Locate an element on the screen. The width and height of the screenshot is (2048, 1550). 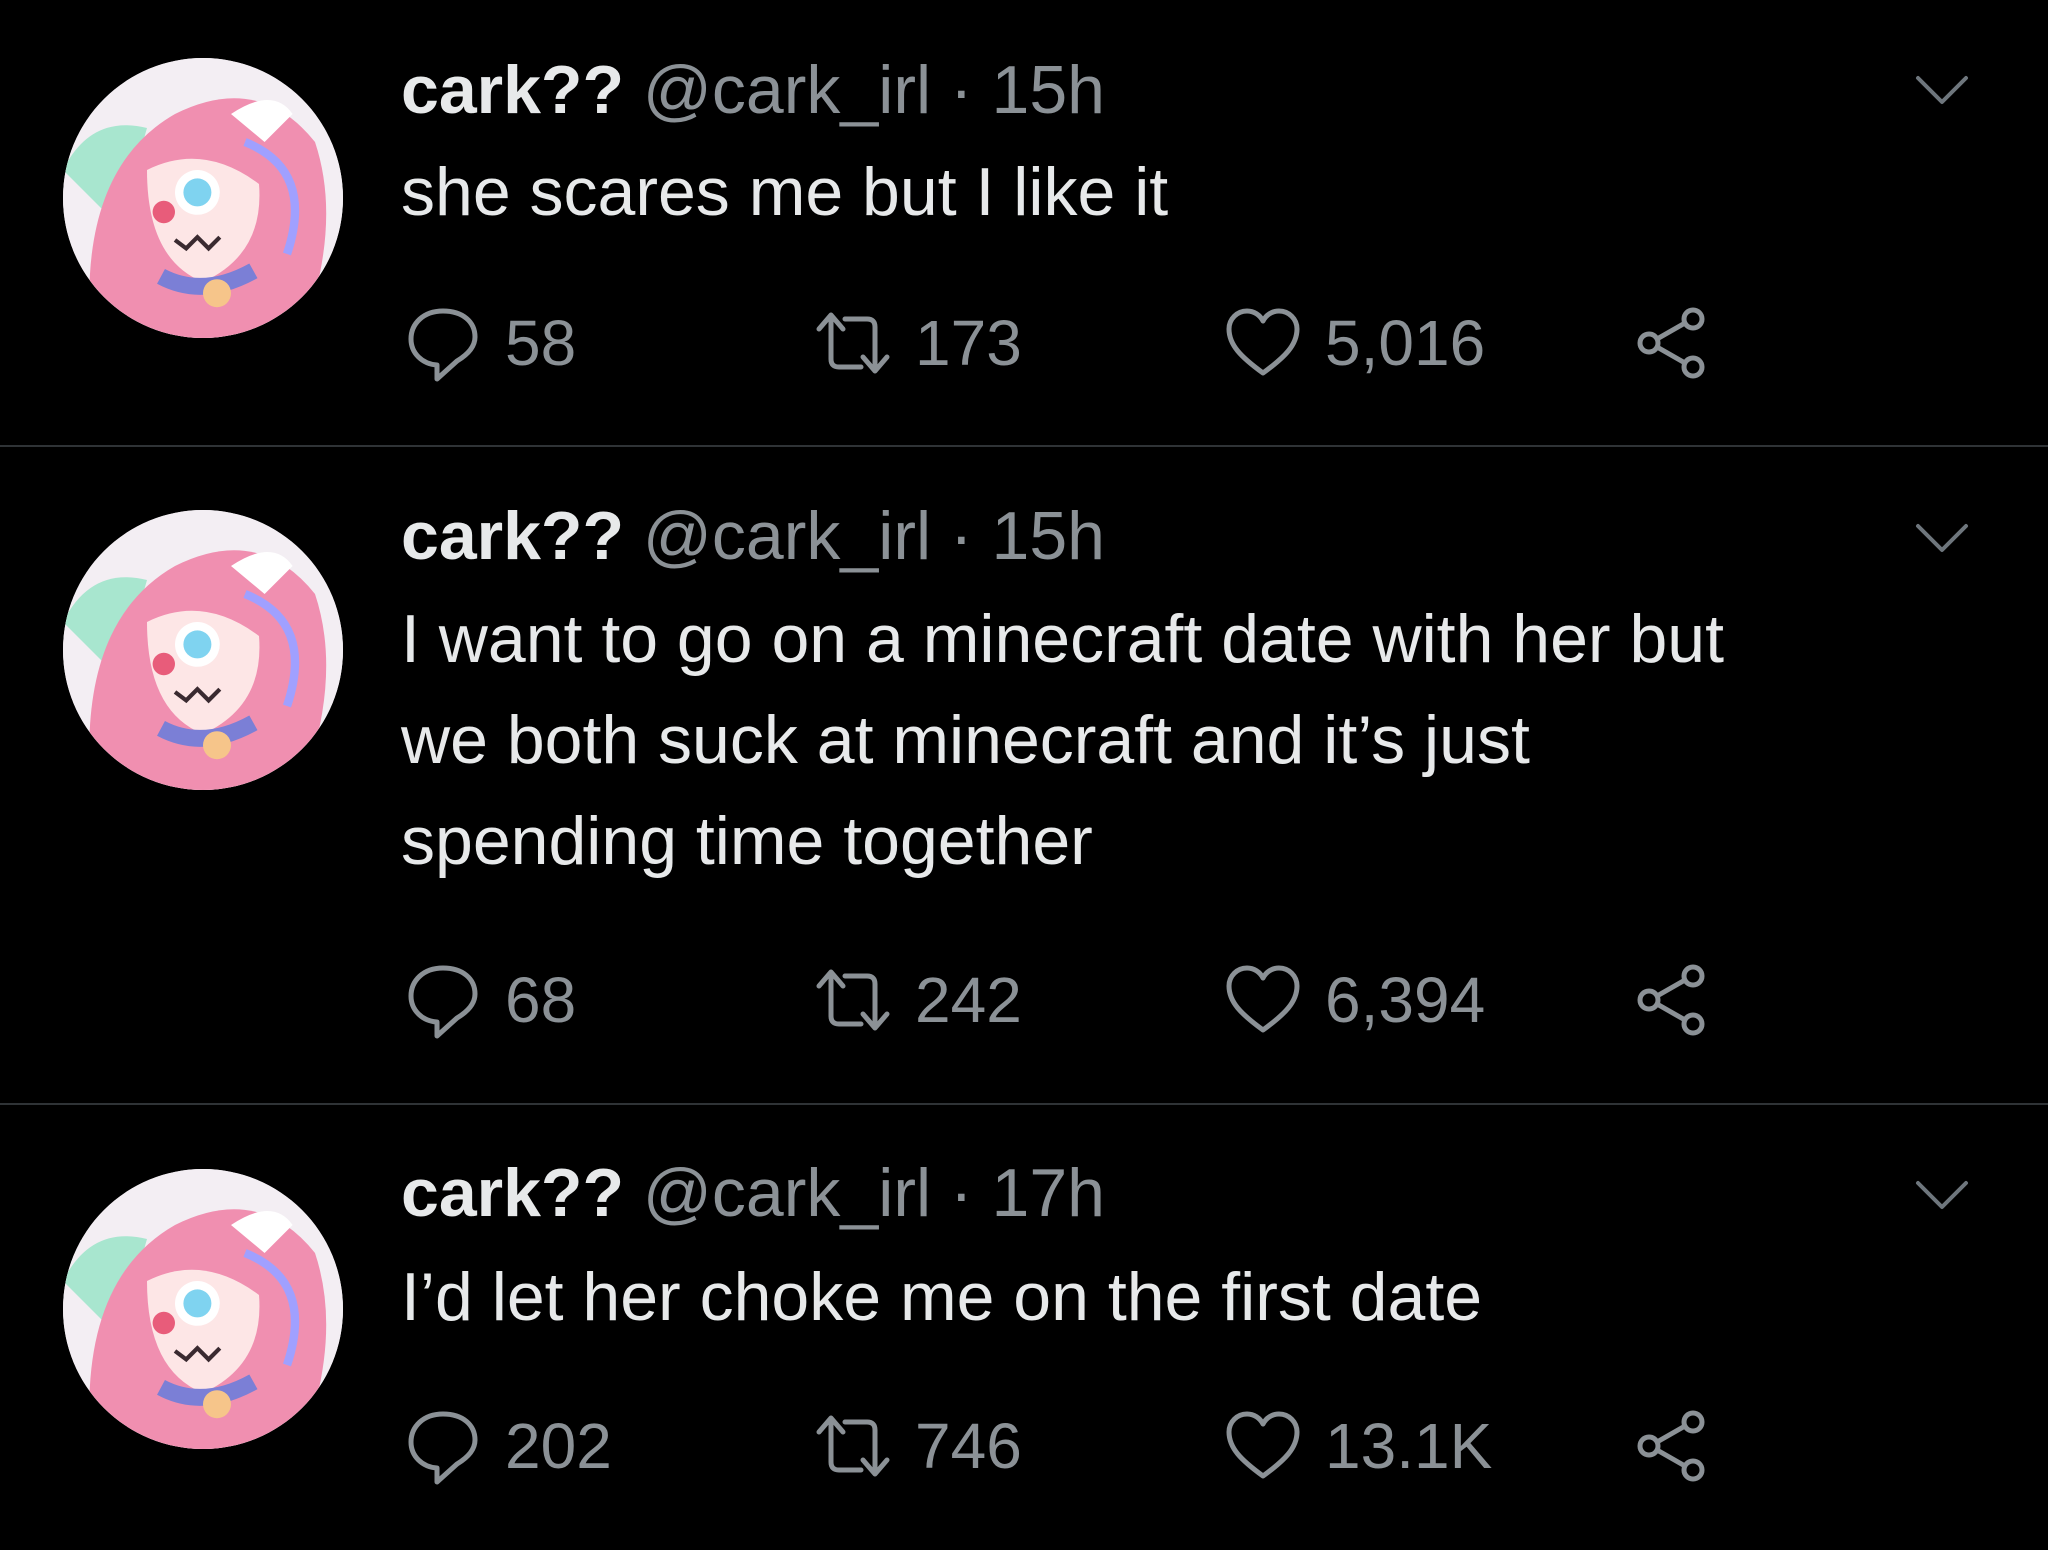
tweet-text: I’d let her choke me on the first date is located at coordinates (942, 1297).